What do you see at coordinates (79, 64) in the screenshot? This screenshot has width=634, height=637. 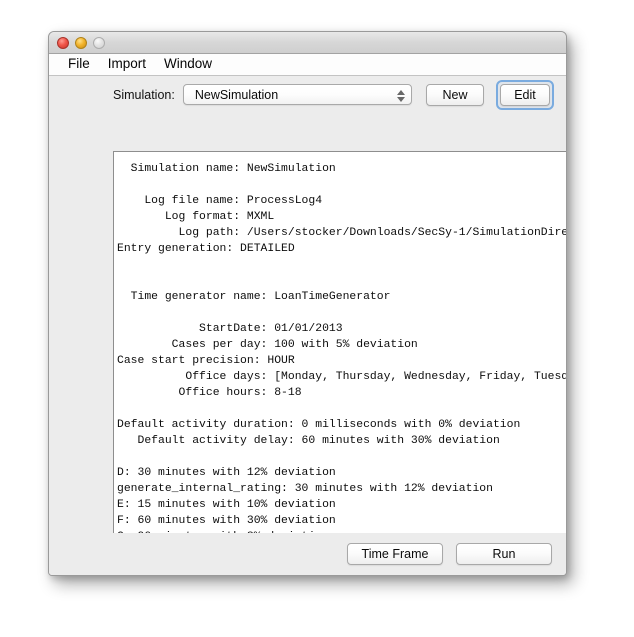 I see `menu-file: File` at bounding box center [79, 64].